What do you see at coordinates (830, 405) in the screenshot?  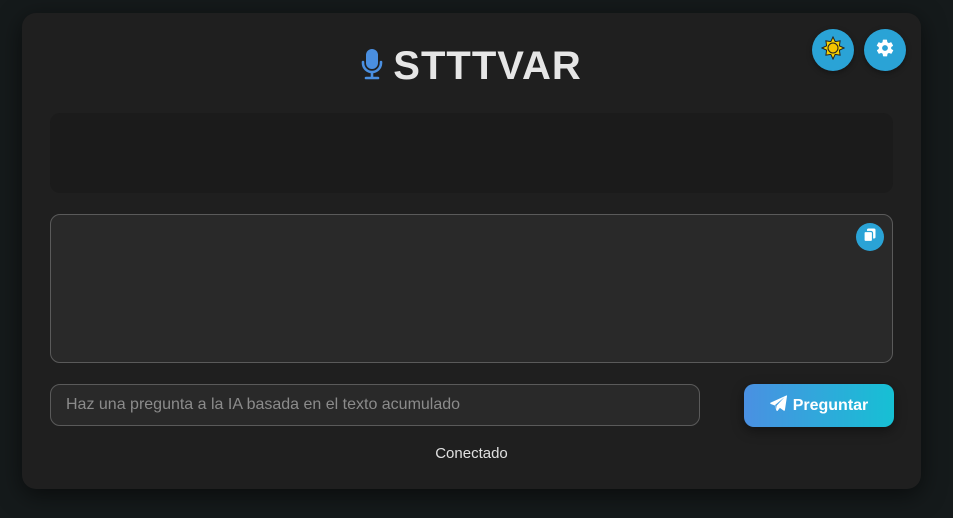 I see `ask-button-label: Preguntar` at bounding box center [830, 405].